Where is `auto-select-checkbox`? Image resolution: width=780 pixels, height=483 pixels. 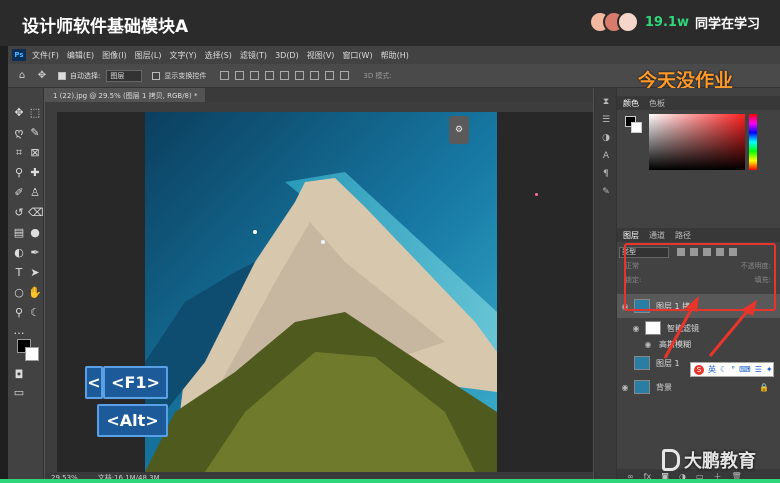 auto-select-checkbox is located at coordinates (62, 75).